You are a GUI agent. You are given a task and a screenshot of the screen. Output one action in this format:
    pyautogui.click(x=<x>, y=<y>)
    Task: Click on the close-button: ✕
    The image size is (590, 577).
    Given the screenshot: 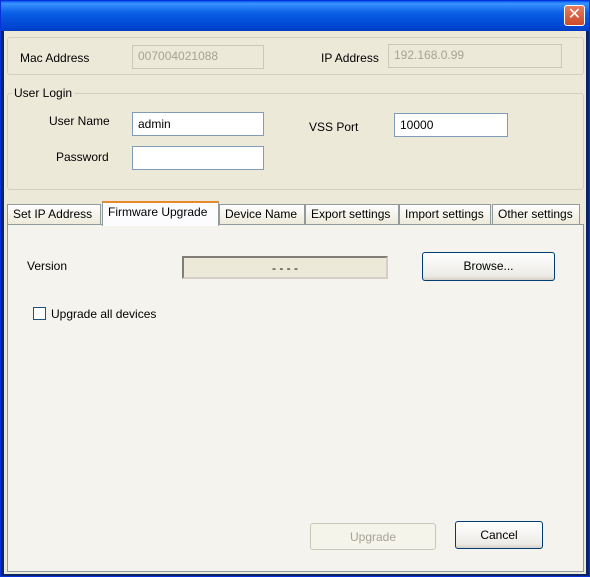 What is the action you would take?
    pyautogui.click(x=574, y=15)
    